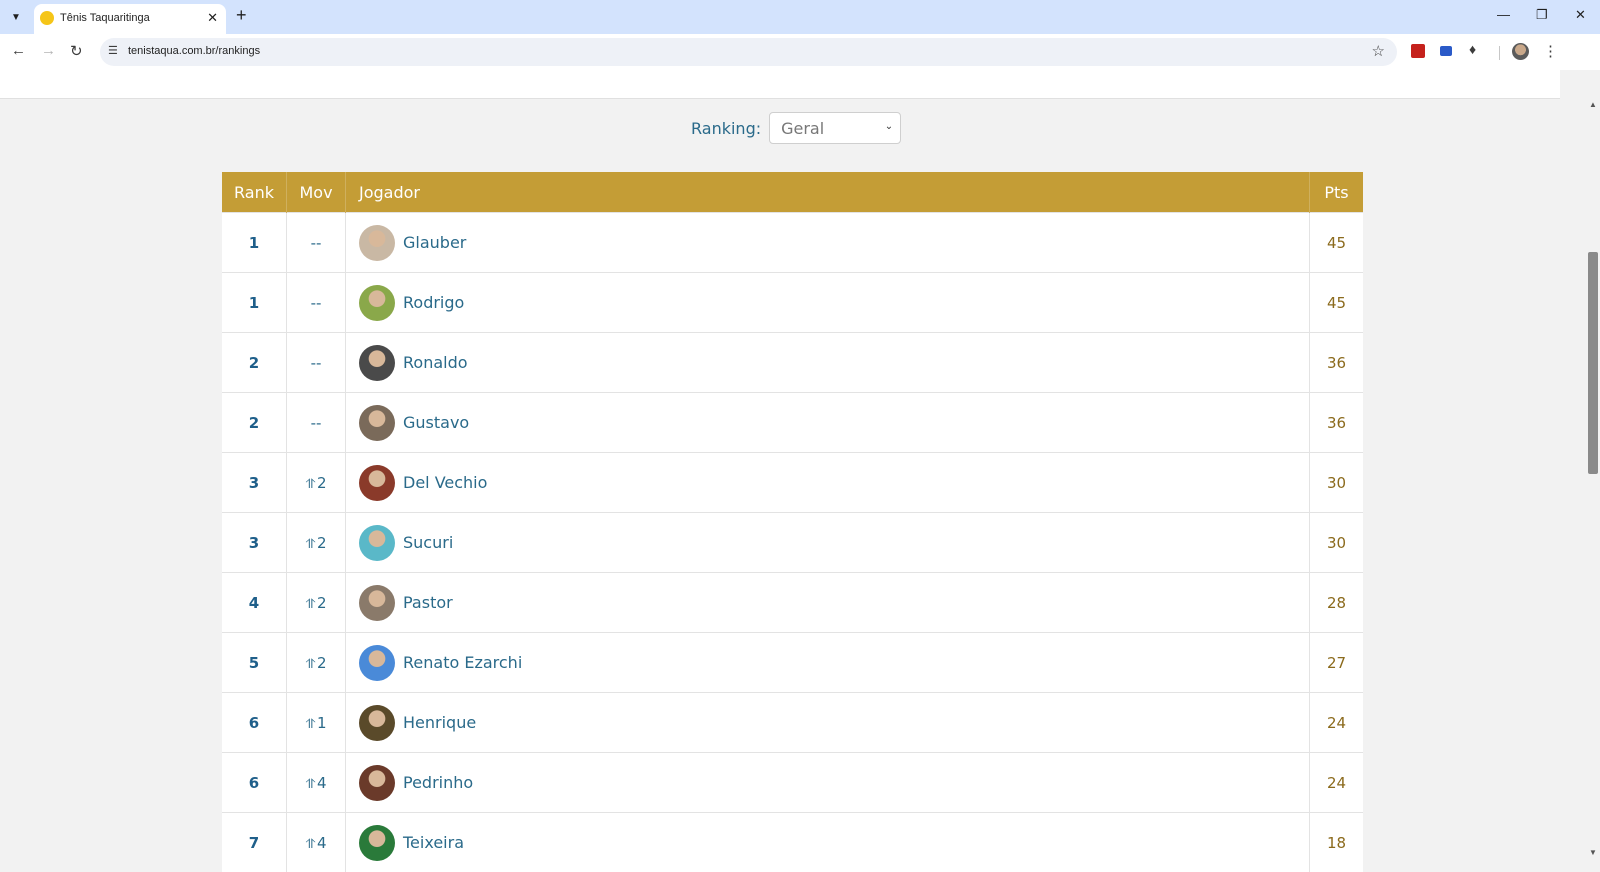  I want to click on player-name: Renato Ezarchi, so click(462, 662).